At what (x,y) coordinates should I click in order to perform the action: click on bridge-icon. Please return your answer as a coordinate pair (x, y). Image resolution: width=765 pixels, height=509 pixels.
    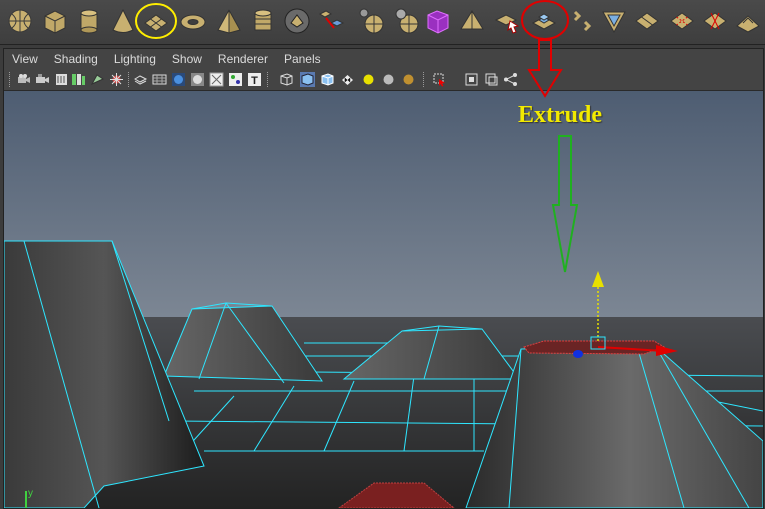
    Looking at the image, I should click on (582, 21).